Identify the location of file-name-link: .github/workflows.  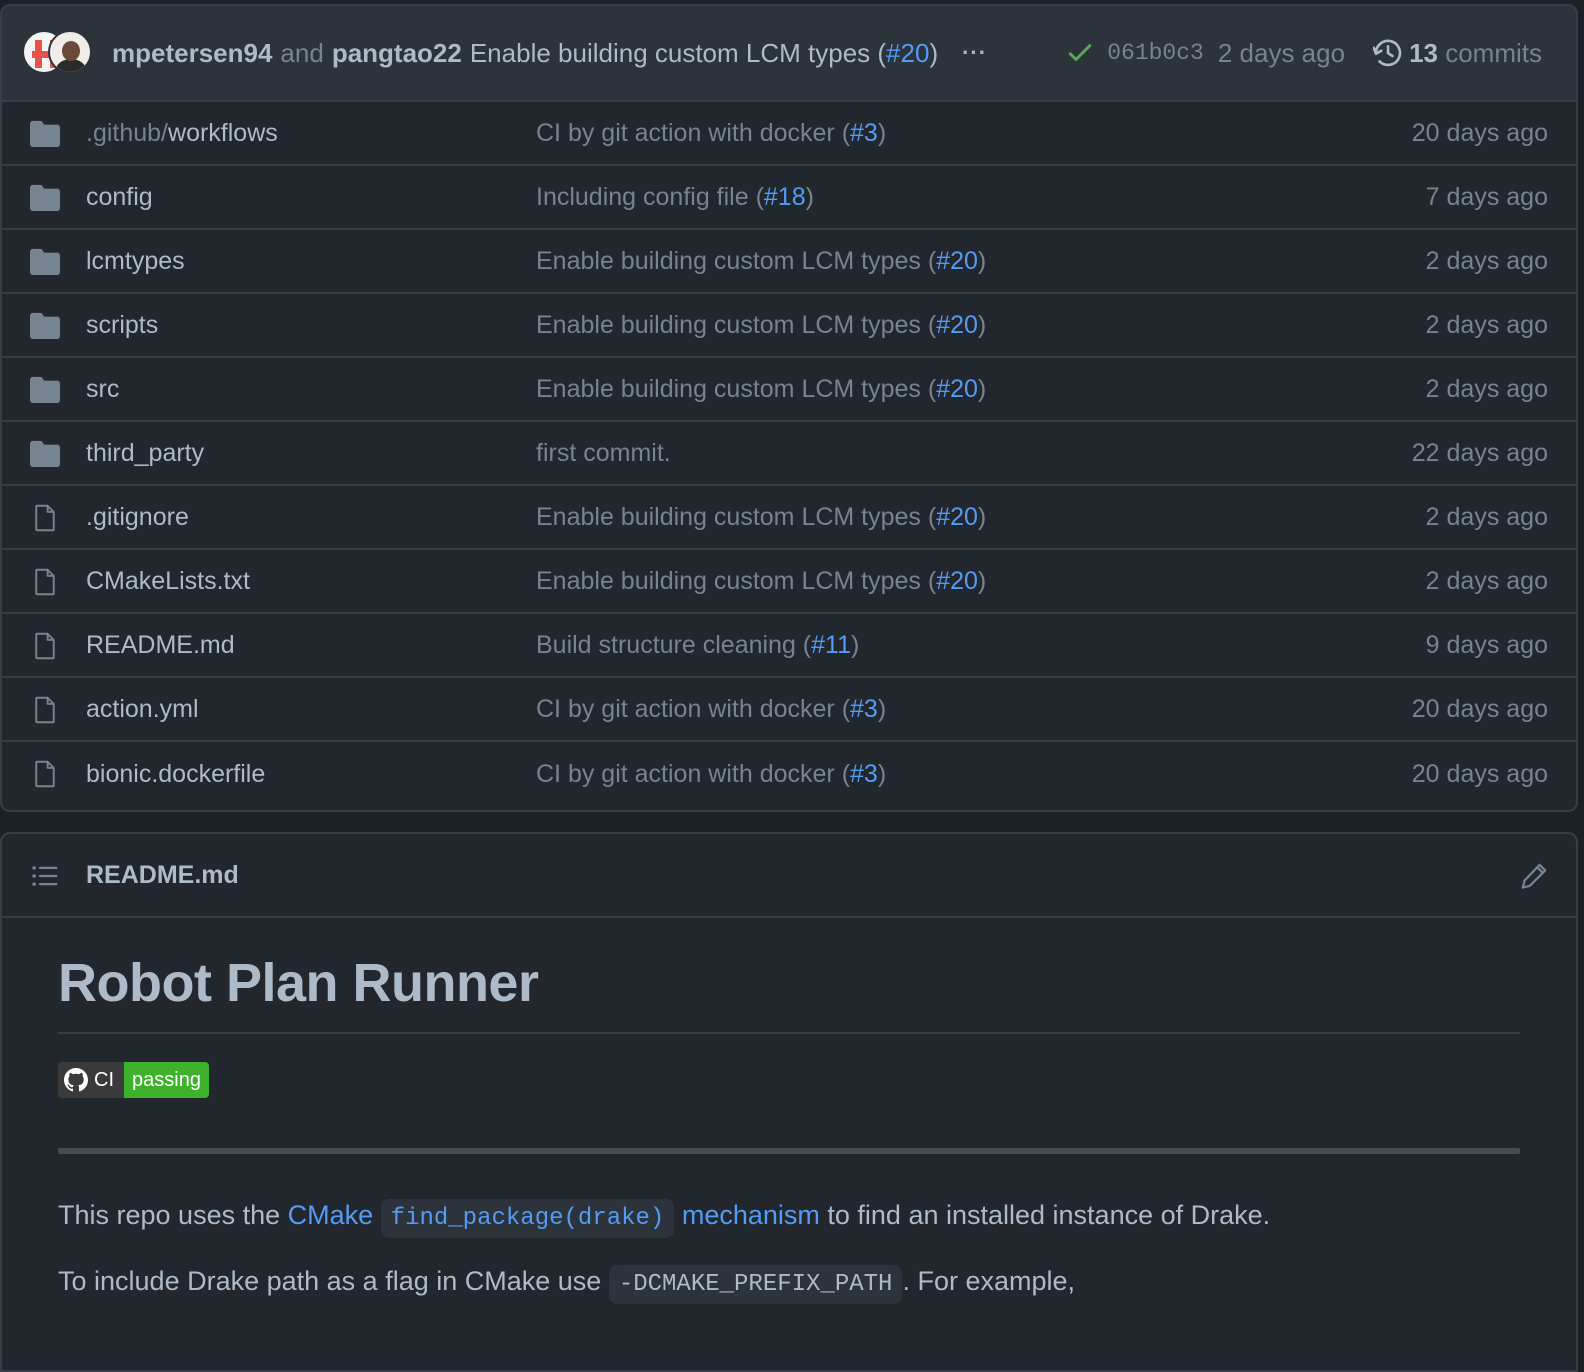
(182, 133).